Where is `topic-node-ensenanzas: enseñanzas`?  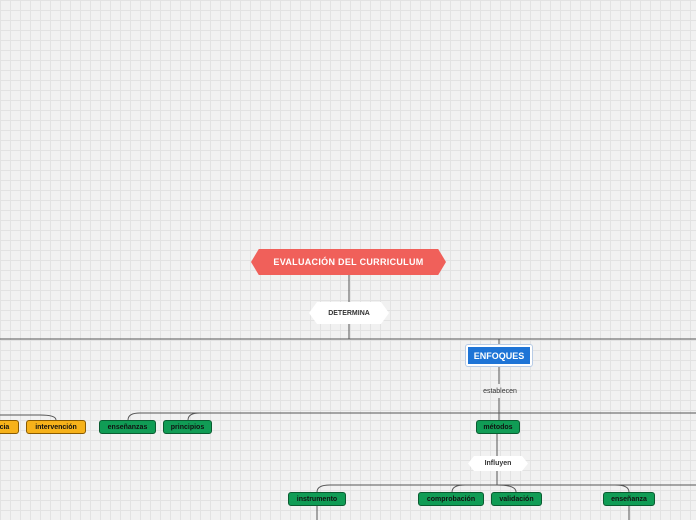
topic-node-ensenanzas: enseñanzas is located at coordinates (127, 427).